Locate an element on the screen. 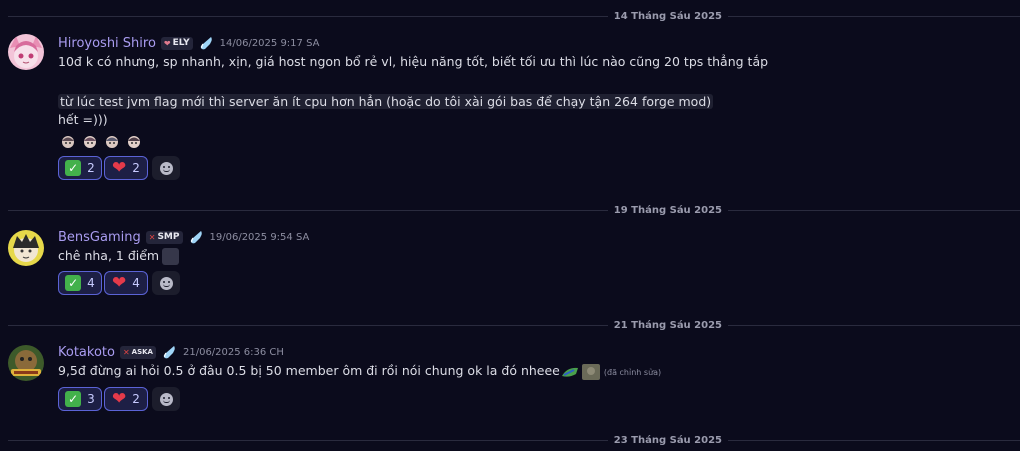  reaction-check: ✓ 2 is located at coordinates (80, 168).